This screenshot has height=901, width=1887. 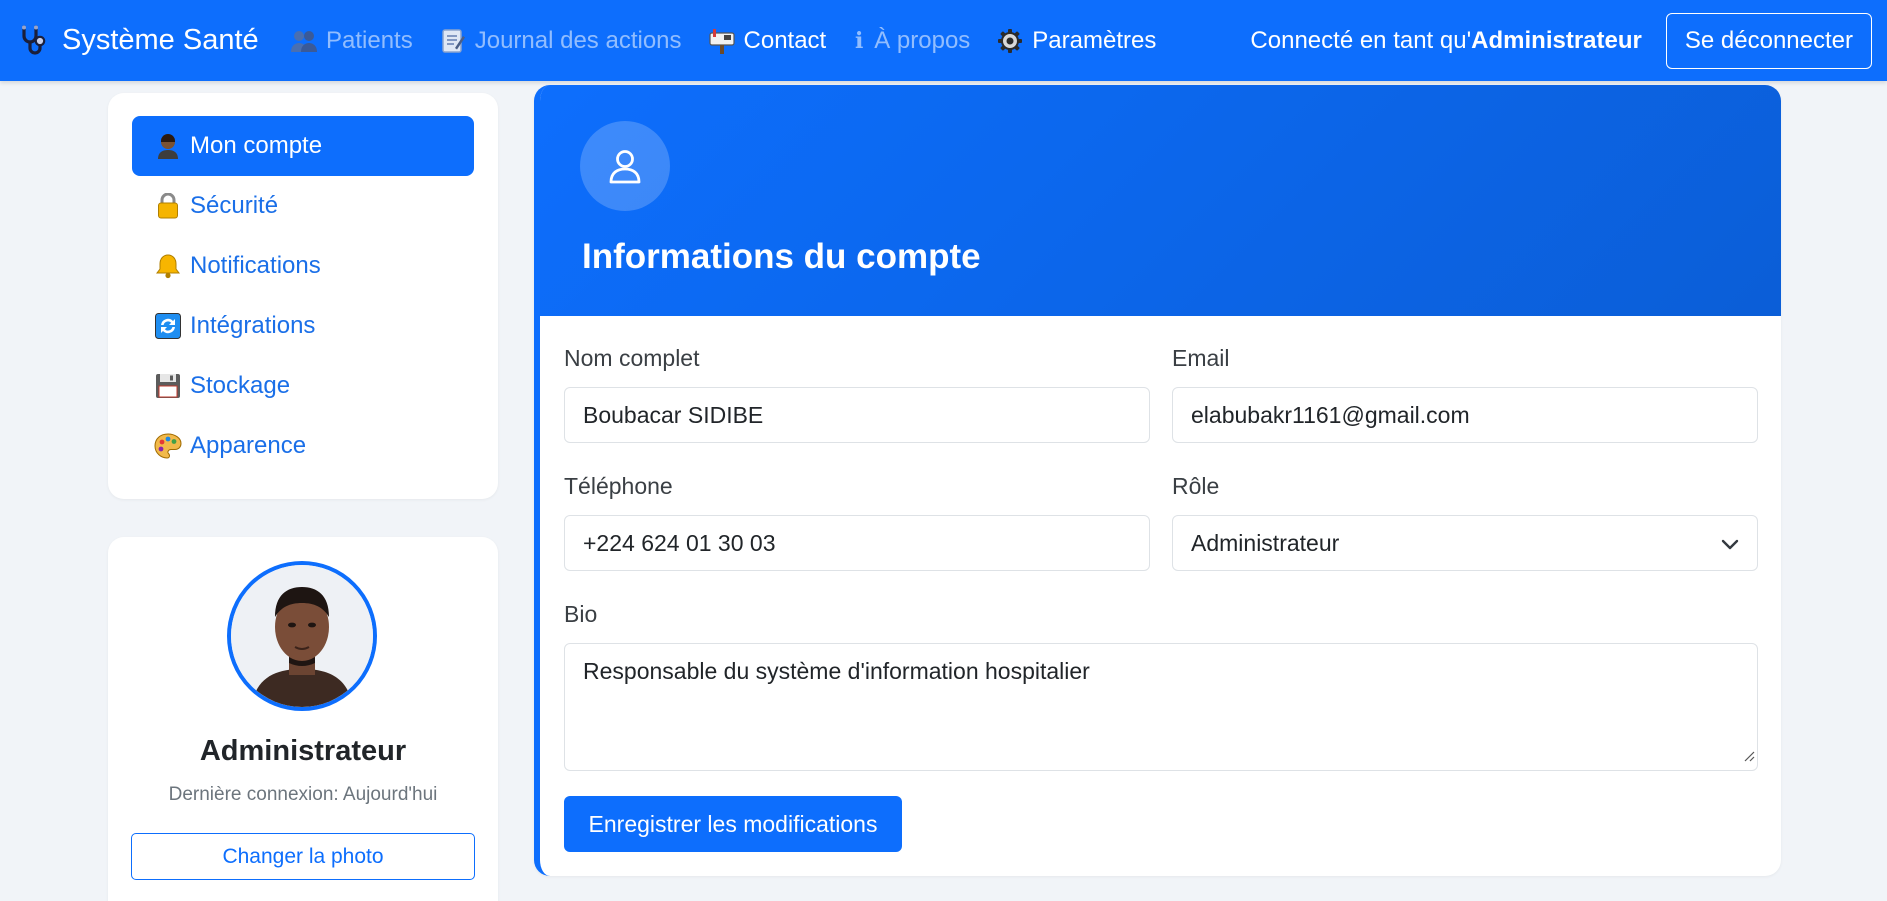 What do you see at coordinates (1361, 40) in the screenshot?
I see `logged-in-prefix: Connecté en tant qu'` at bounding box center [1361, 40].